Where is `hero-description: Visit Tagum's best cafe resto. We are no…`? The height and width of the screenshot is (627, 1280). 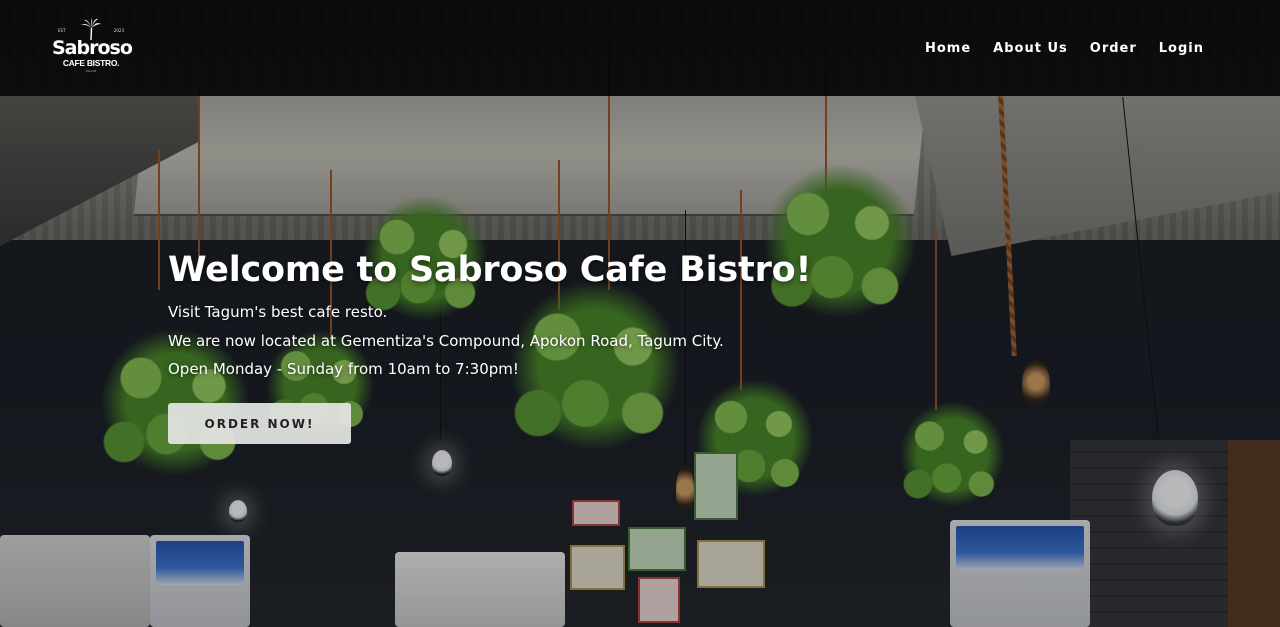
hero-description: Visit Tagum's best cafe resto. We are no… is located at coordinates (518, 341).